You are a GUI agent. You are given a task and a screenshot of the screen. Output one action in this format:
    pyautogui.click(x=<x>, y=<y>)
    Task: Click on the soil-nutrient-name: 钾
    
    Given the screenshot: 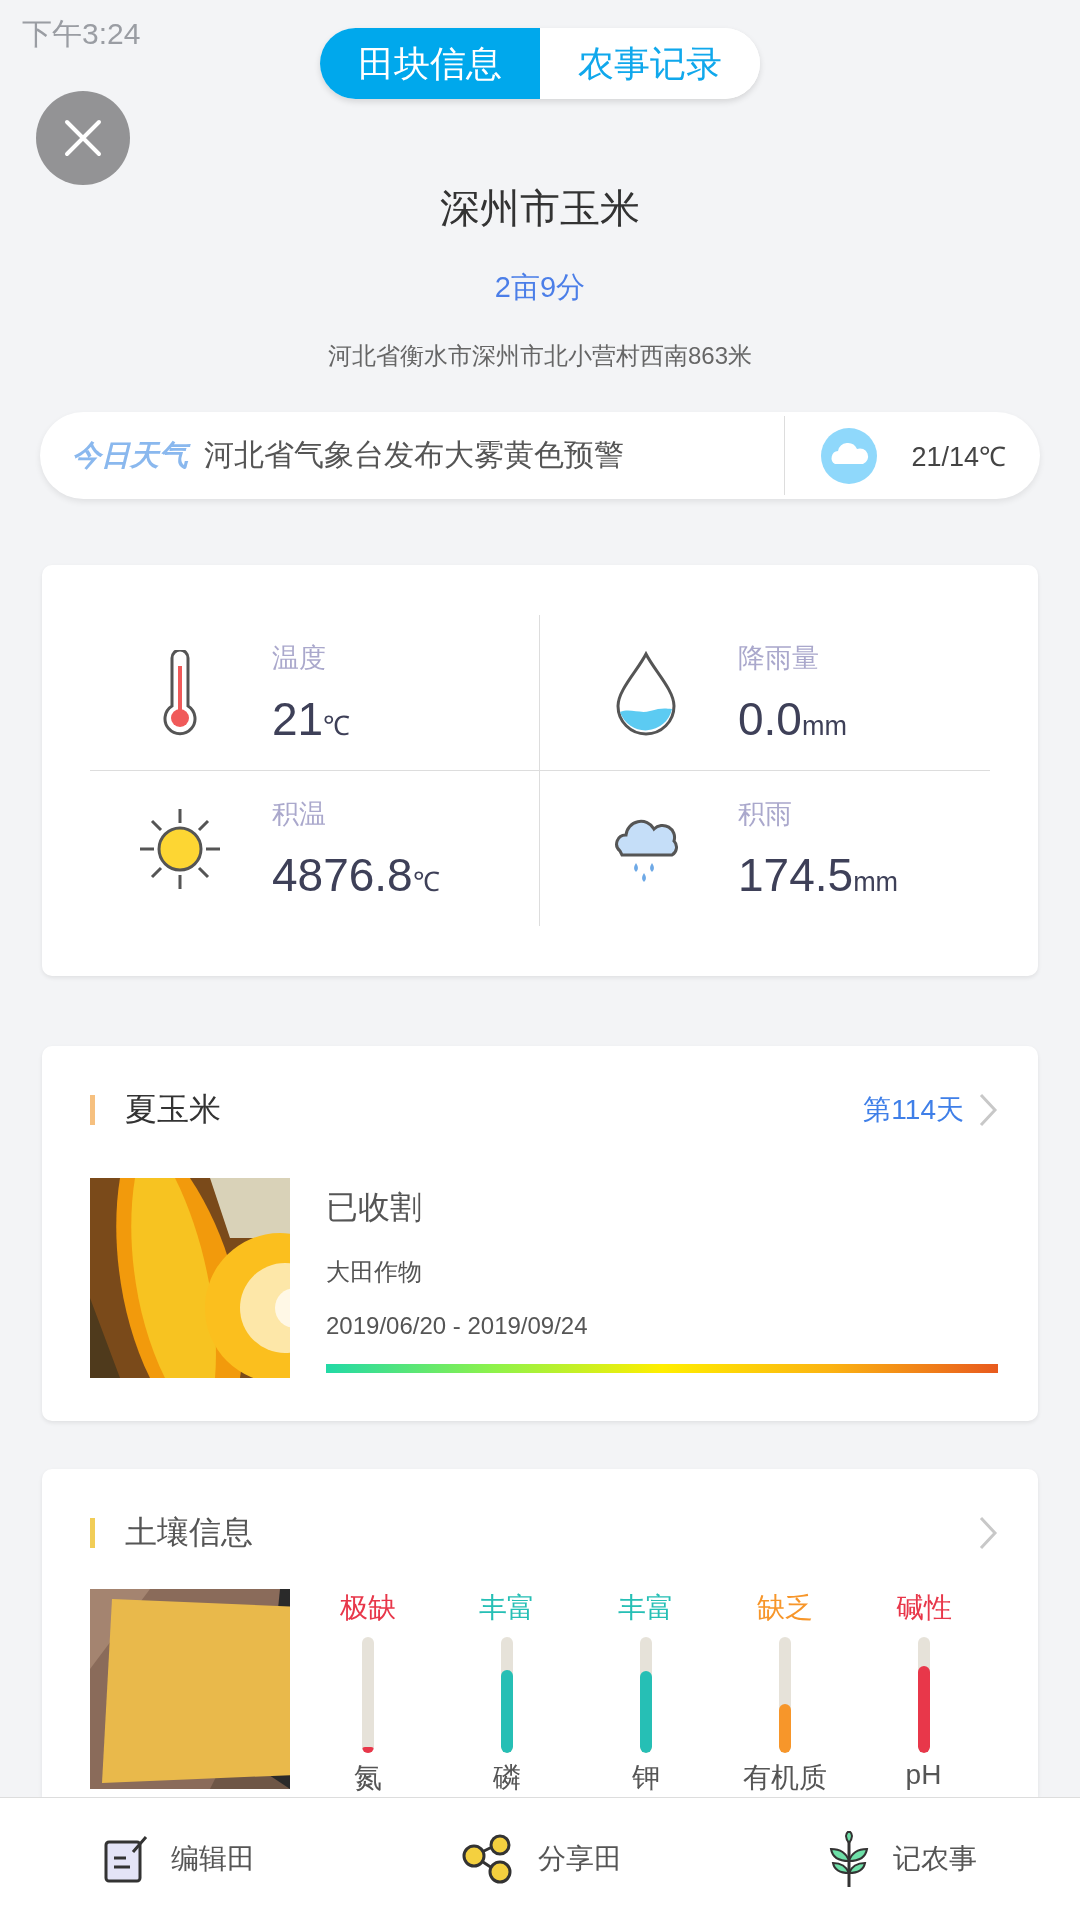 What is the action you would take?
    pyautogui.click(x=645, y=1778)
    